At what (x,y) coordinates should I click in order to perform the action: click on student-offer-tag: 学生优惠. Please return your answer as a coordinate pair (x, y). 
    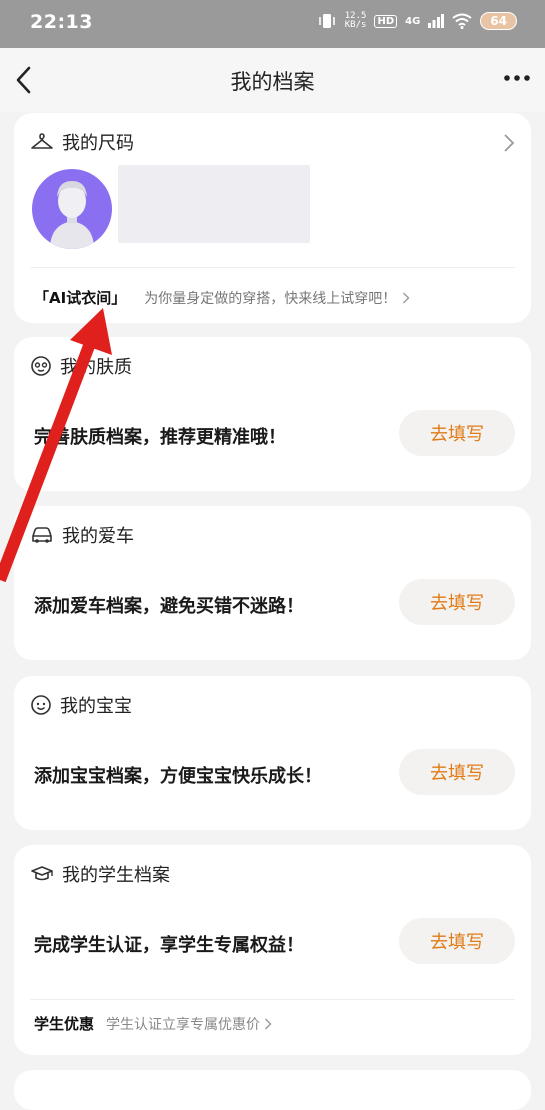
    Looking at the image, I should click on (64, 1024).